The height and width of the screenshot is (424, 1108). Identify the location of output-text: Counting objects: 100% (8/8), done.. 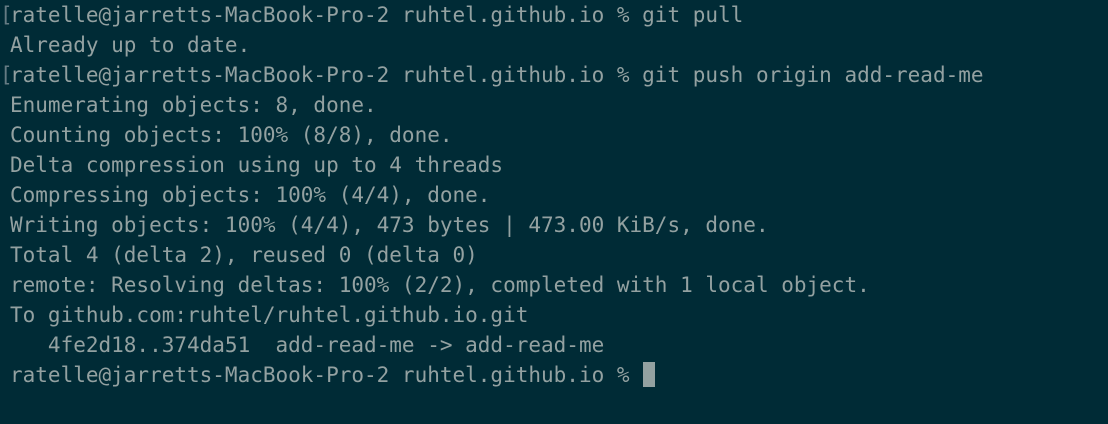
(231, 135).